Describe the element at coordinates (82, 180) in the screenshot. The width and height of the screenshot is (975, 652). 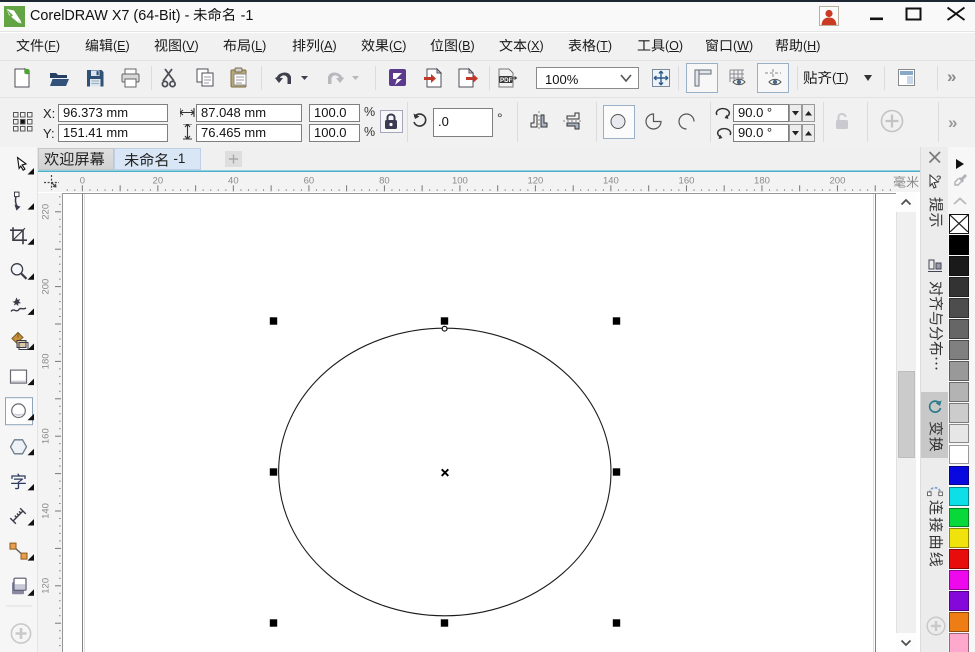
I see `svg-text: 0` at that location.